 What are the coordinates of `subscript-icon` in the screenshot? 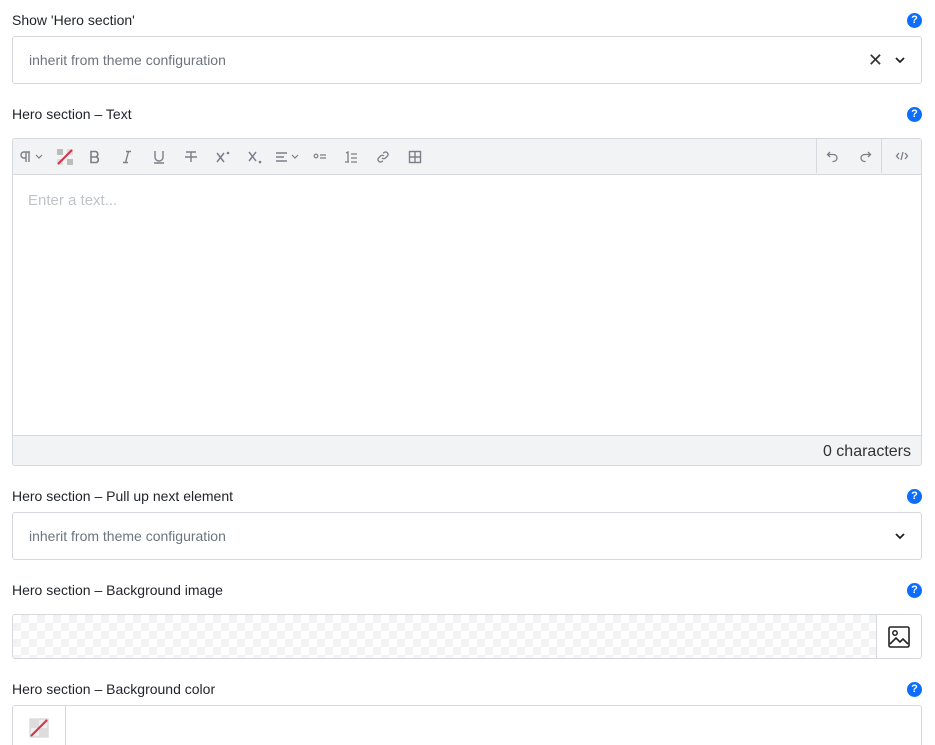 It's located at (255, 157).